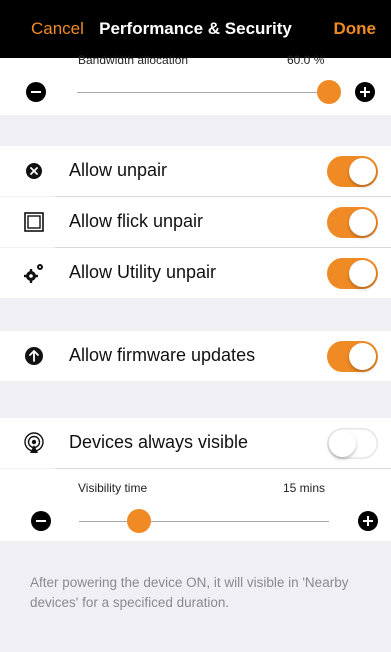 The width and height of the screenshot is (391, 652). What do you see at coordinates (34, 171) in the screenshot?
I see `x-circle-icon` at bounding box center [34, 171].